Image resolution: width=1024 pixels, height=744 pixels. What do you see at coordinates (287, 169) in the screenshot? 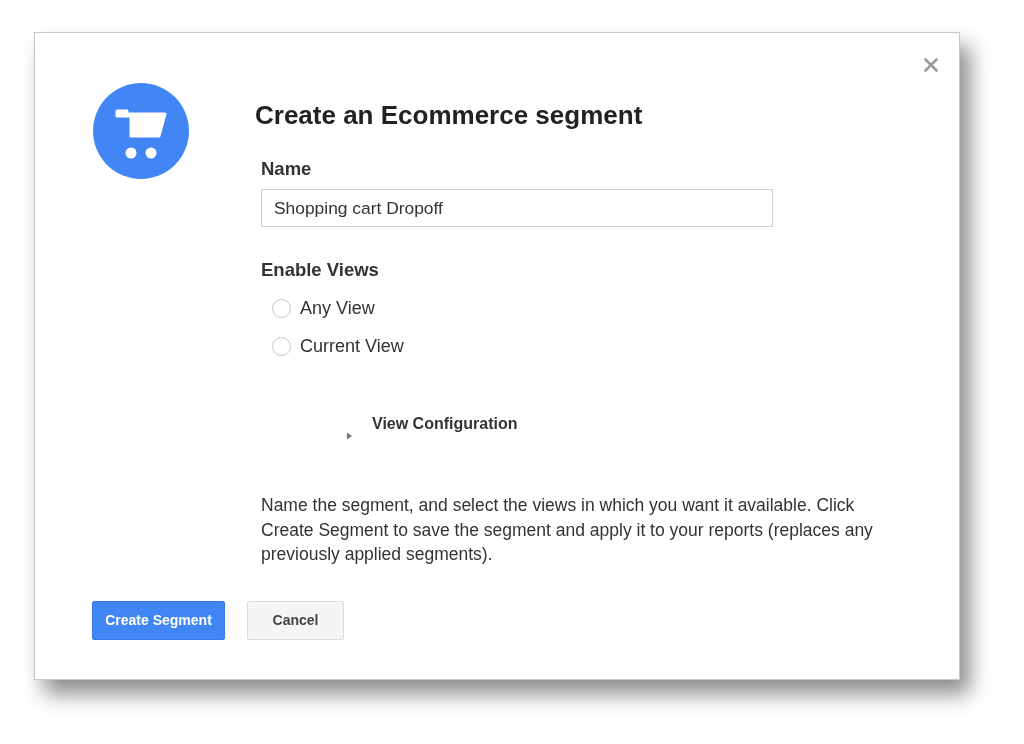
I see `field-label: Name` at bounding box center [287, 169].